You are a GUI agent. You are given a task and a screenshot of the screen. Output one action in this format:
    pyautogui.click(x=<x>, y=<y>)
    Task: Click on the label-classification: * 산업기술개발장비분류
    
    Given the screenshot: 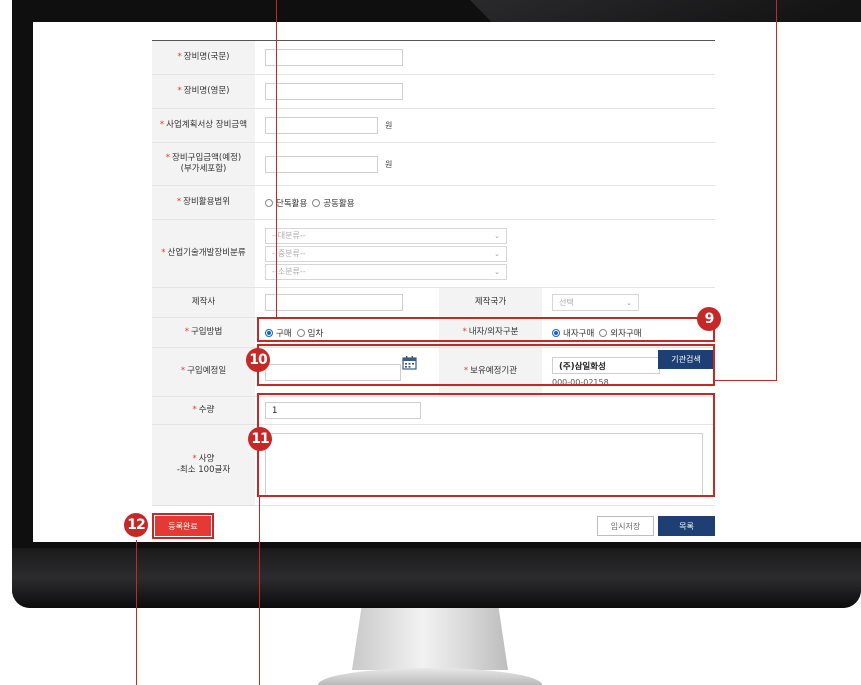 What is the action you would take?
    pyautogui.click(x=203, y=253)
    